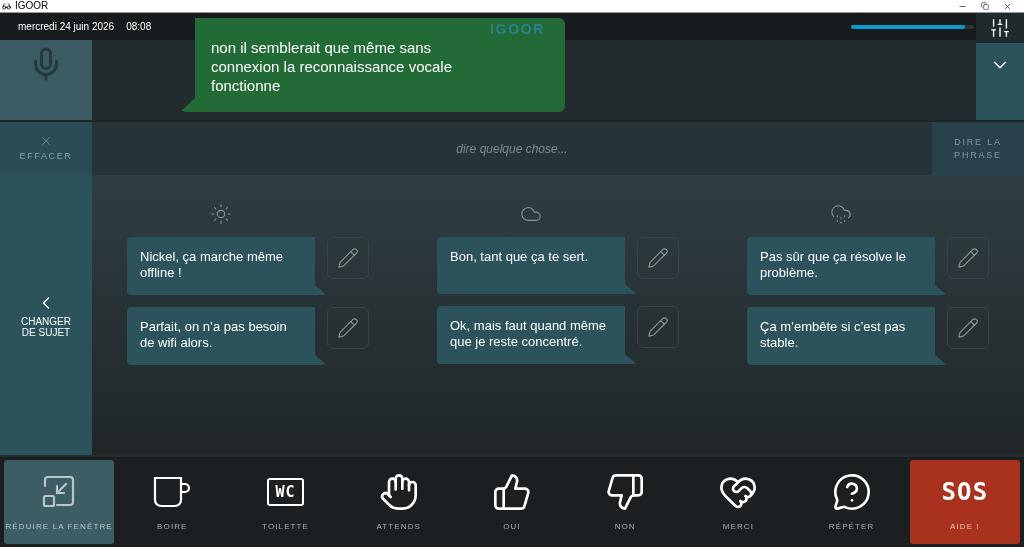  I want to click on quick-action-button: BOIRE, so click(172, 502).